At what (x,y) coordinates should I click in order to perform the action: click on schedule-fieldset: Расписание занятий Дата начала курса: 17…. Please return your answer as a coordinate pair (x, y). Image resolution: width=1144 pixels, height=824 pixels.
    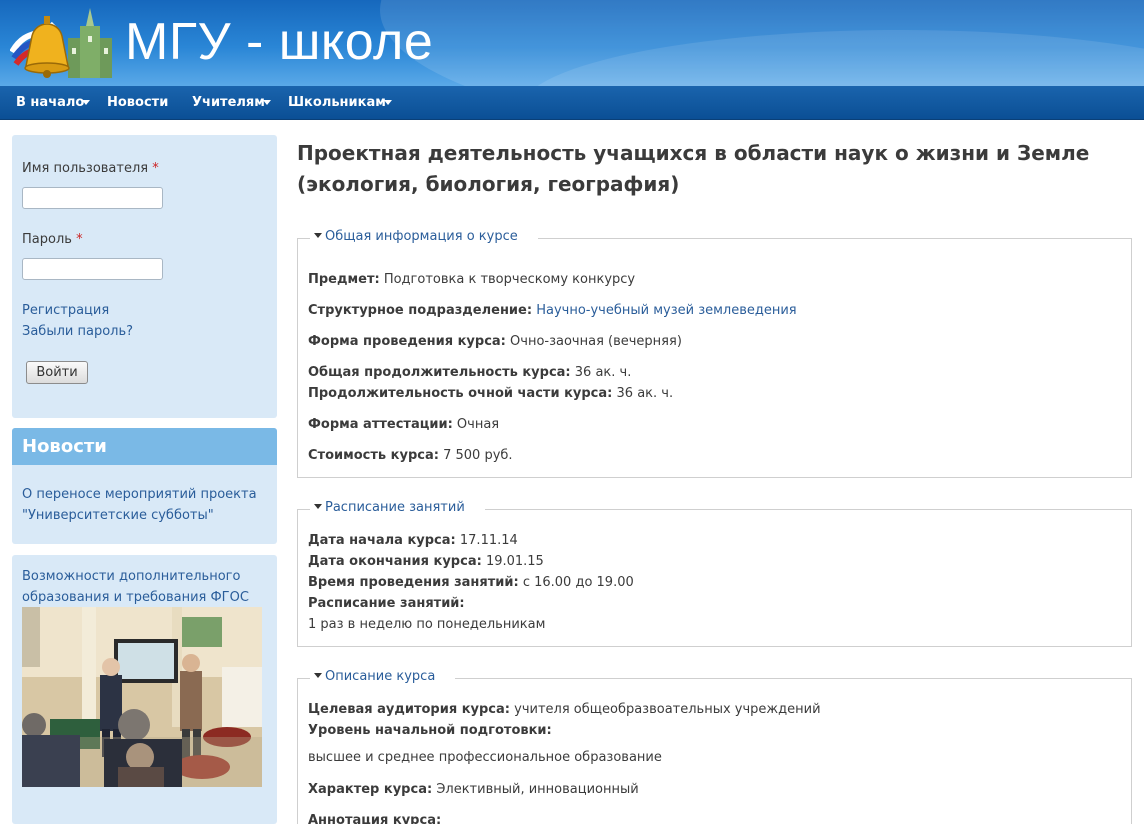
    Looking at the image, I should click on (714, 573).